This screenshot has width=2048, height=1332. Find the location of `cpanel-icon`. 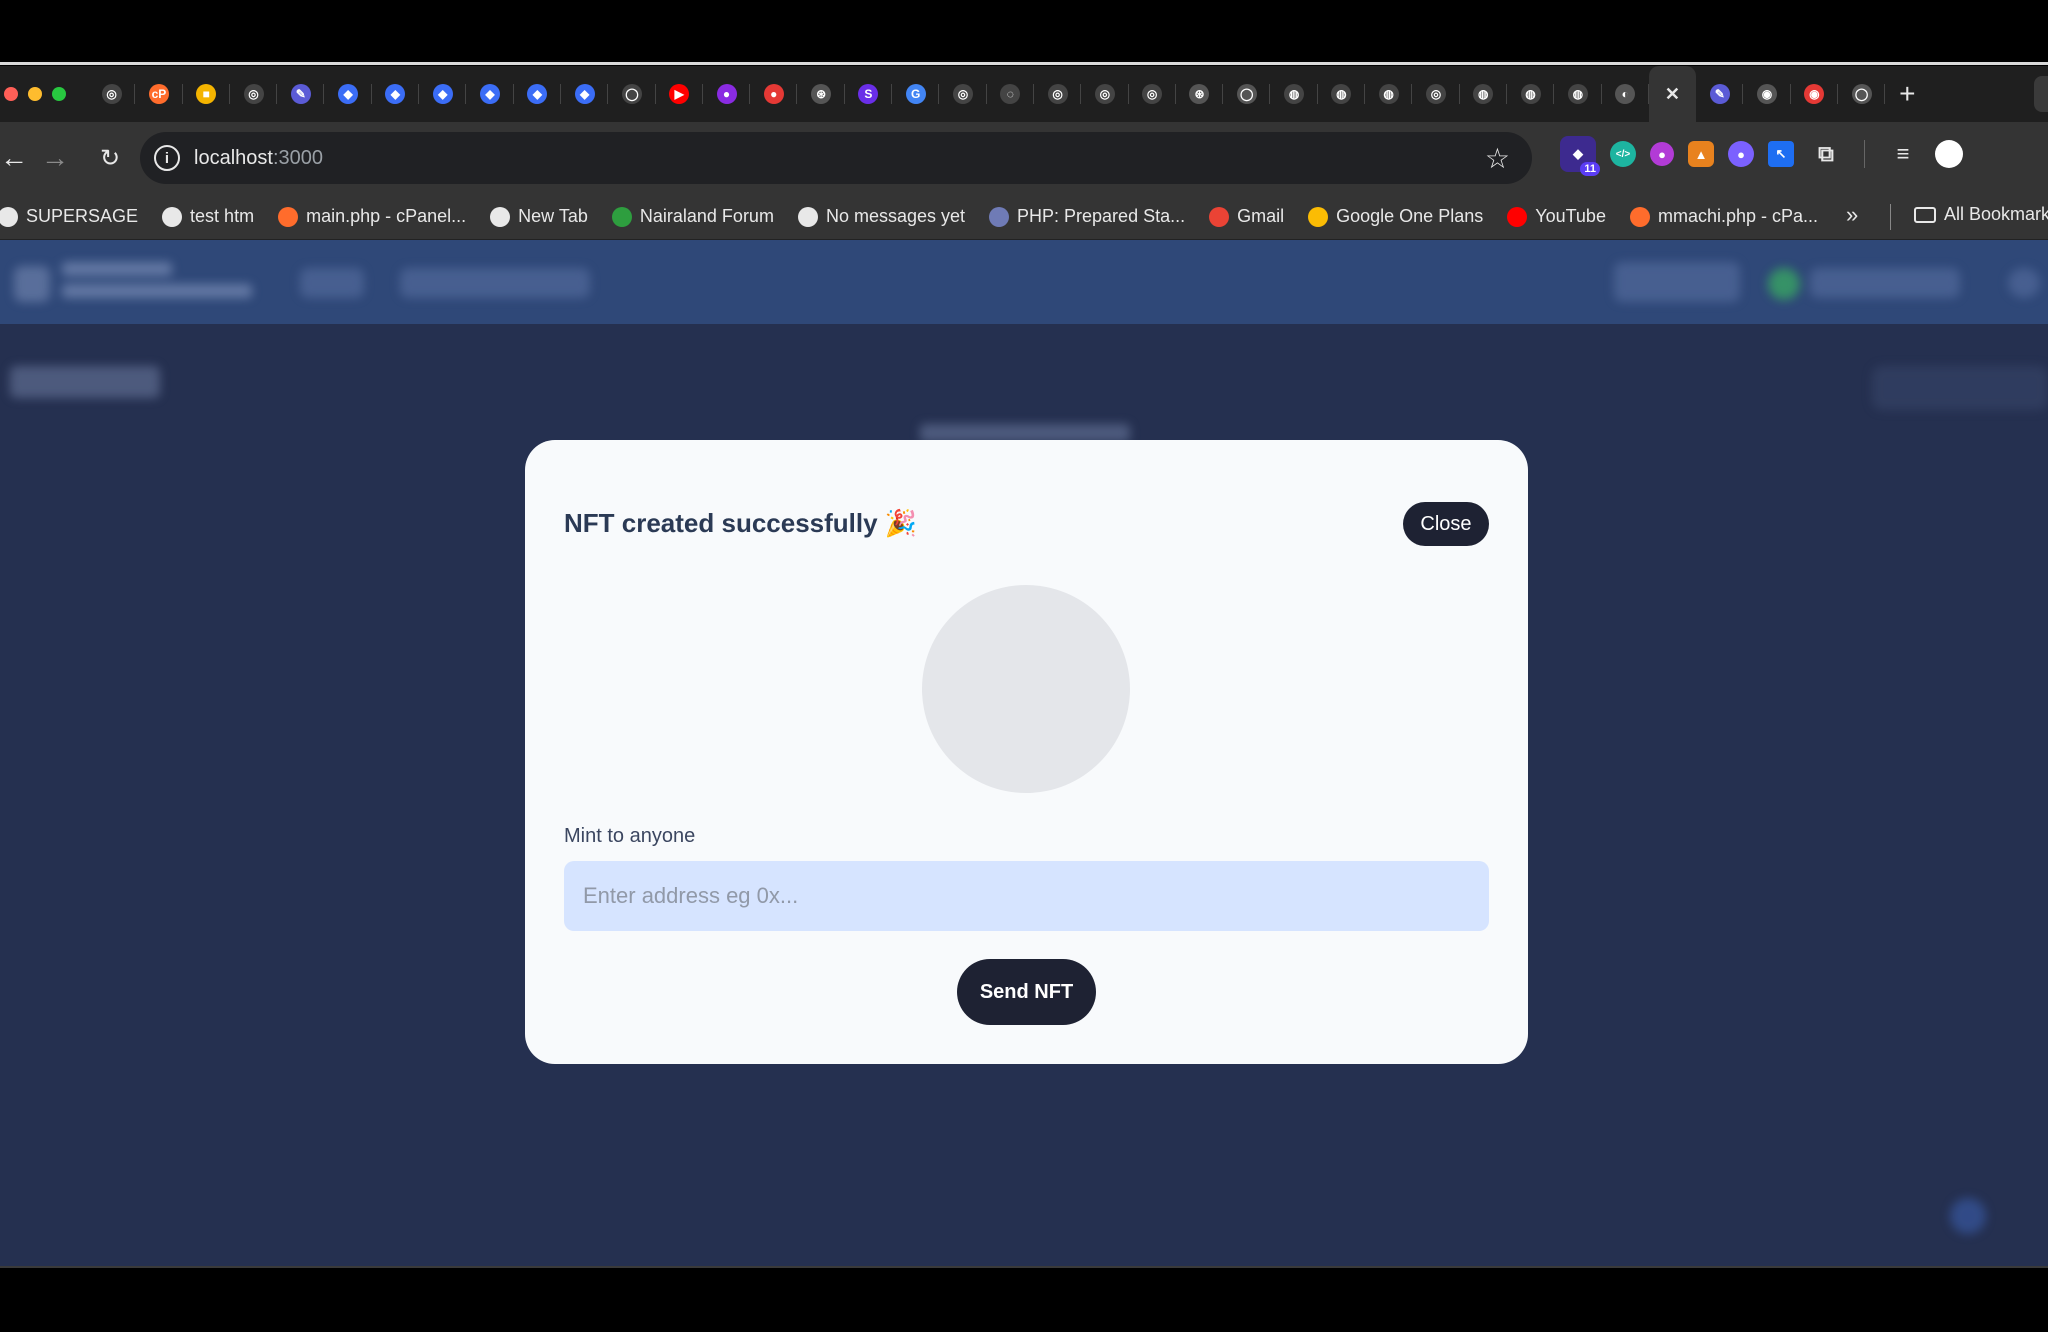

cpanel-icon is located at coordinates (288, 216).